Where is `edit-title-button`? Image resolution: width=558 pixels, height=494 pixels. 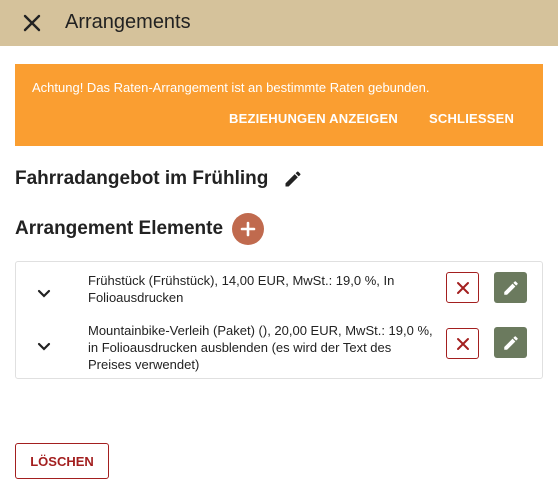 edit-title-button is located at coordinates (293, 179).